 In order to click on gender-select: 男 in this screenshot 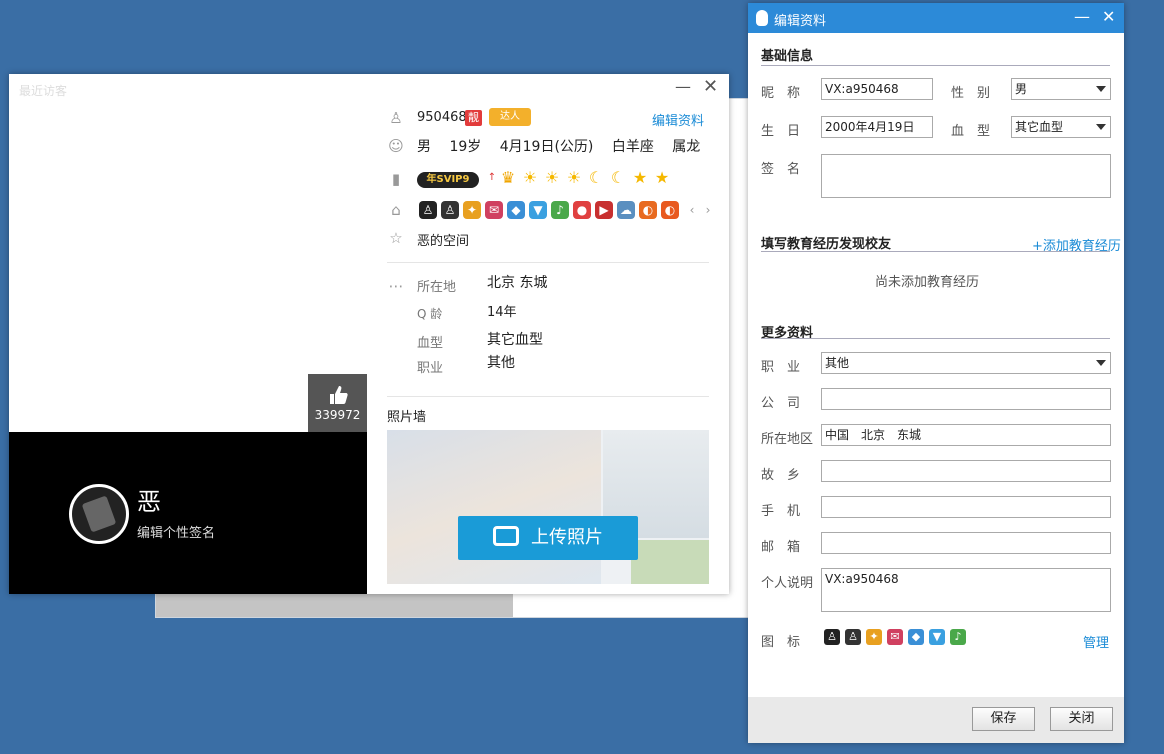, I will do `click(1061, 89)`.